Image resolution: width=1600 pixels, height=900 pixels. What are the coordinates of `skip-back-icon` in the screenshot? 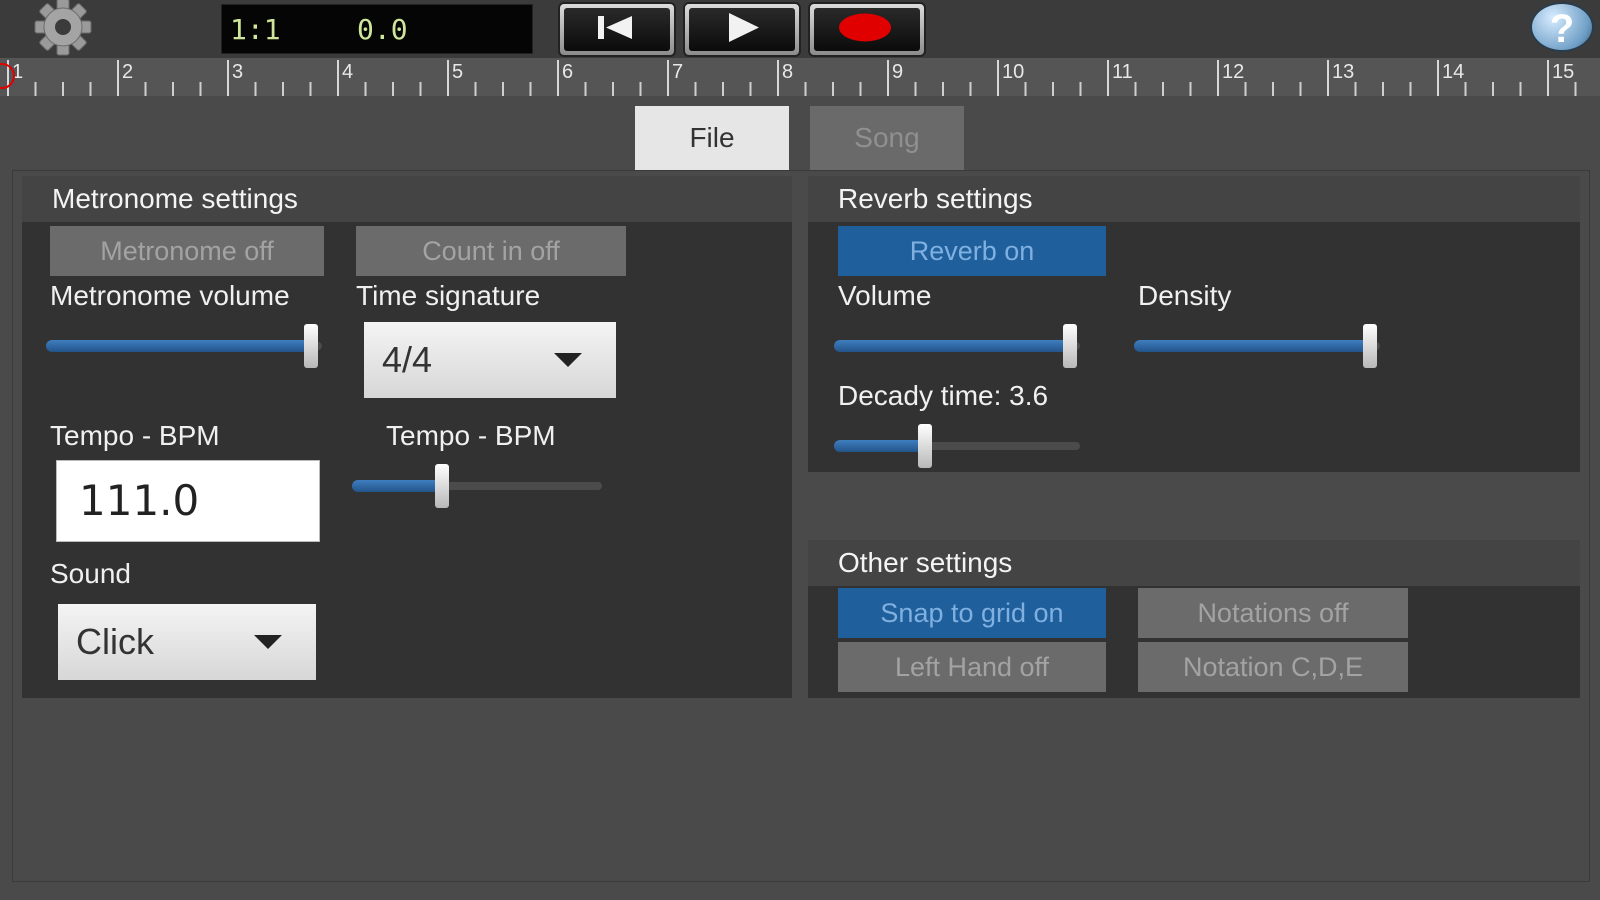 It's located at (615, 27).